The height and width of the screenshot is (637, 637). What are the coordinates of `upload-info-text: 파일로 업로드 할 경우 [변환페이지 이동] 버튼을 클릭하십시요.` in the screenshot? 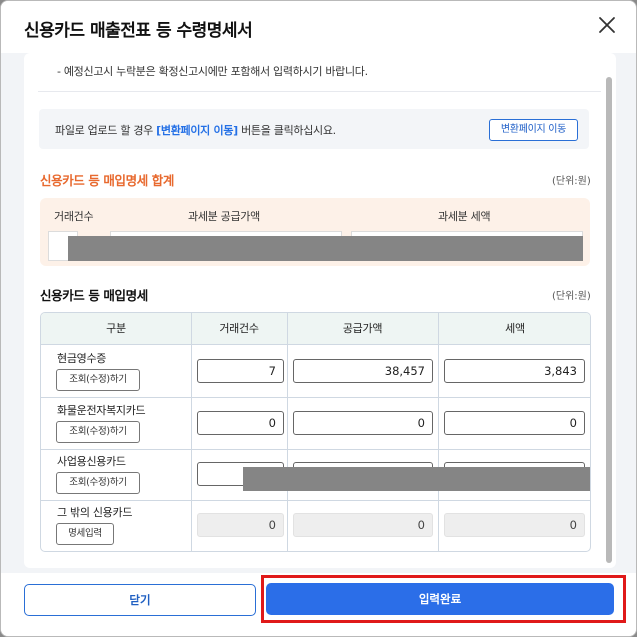 It's located at (195, 130).